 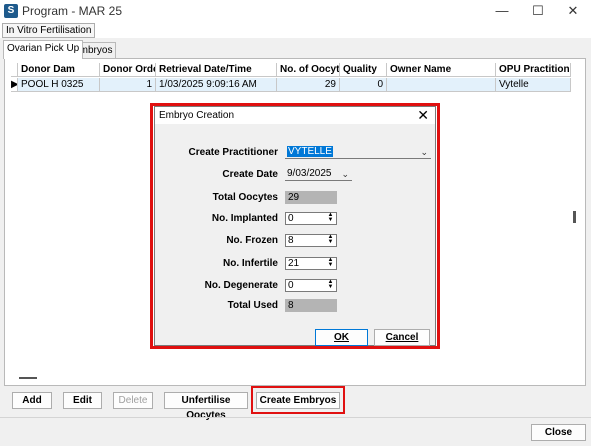 I want to click on app-icon: S, so click(x=11, y=11).